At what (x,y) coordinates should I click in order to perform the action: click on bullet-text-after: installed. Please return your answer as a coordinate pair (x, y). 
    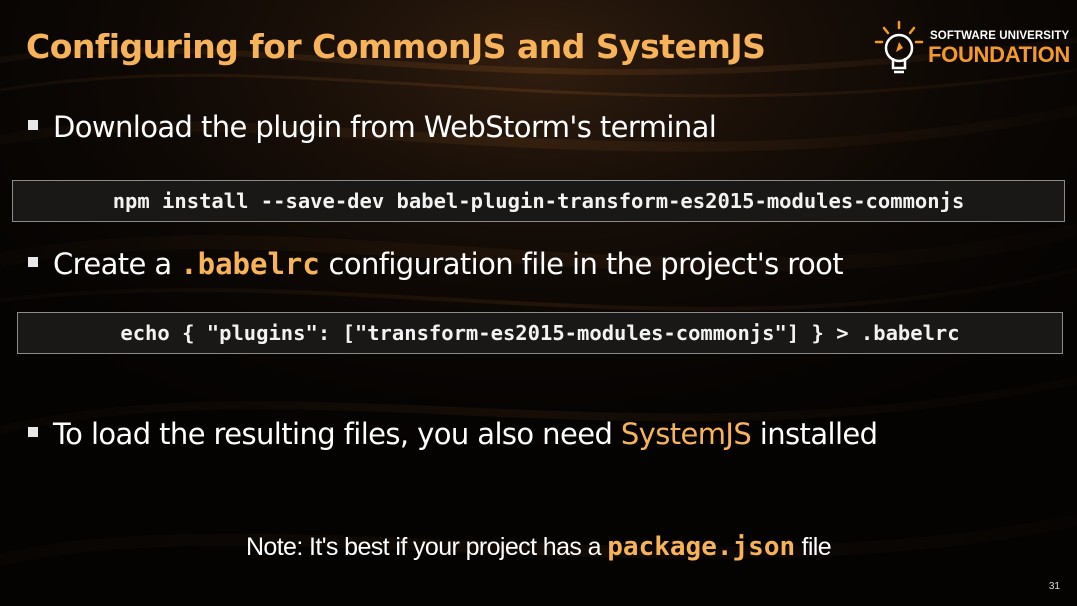
    Looking at the image, I should click on (814, 434).